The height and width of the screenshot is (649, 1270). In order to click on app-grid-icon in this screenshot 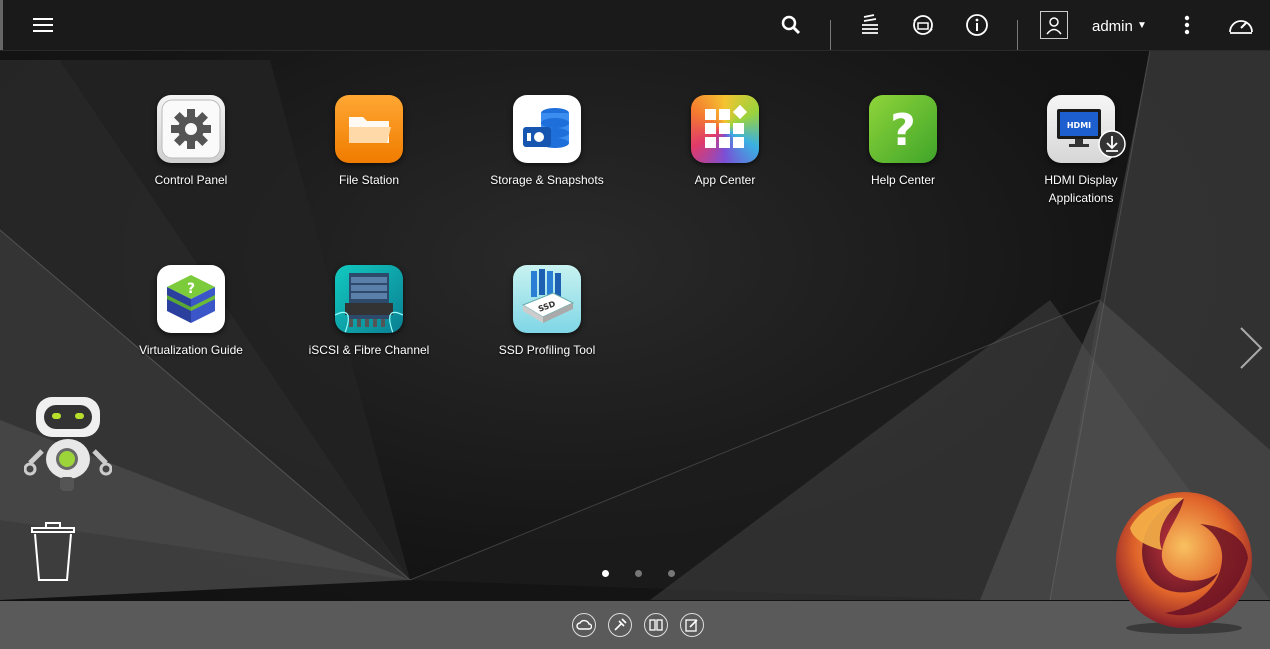, I will do `click(725, 129)`.